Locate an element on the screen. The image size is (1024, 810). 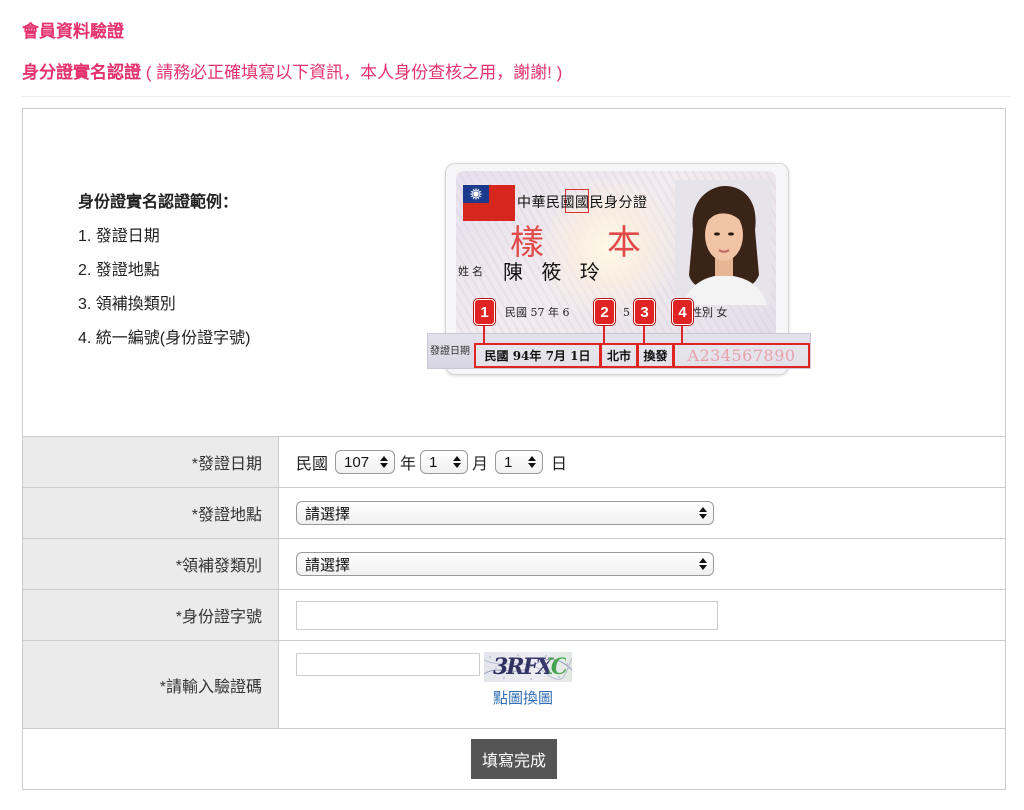
issue-place-label: *發證地點 is located at coordinates (151, 513).